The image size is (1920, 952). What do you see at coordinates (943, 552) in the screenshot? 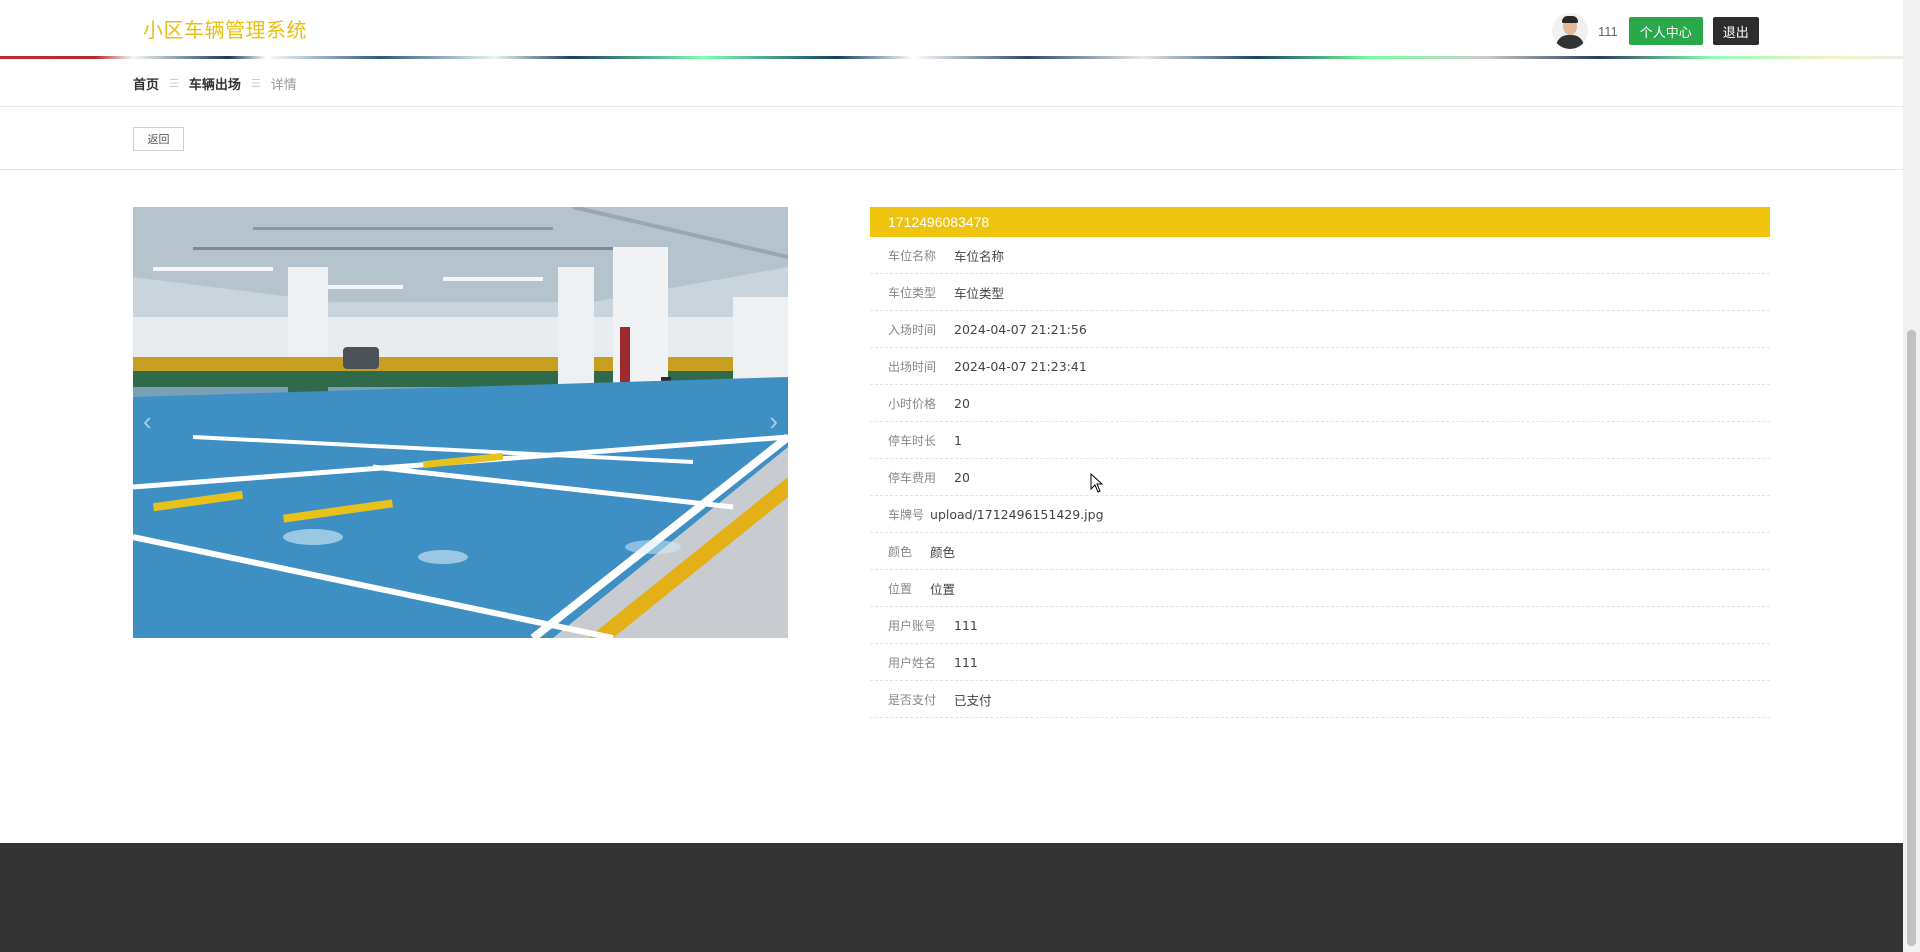
I see `detail-value: 颜色` at bounding box center [943, 552].